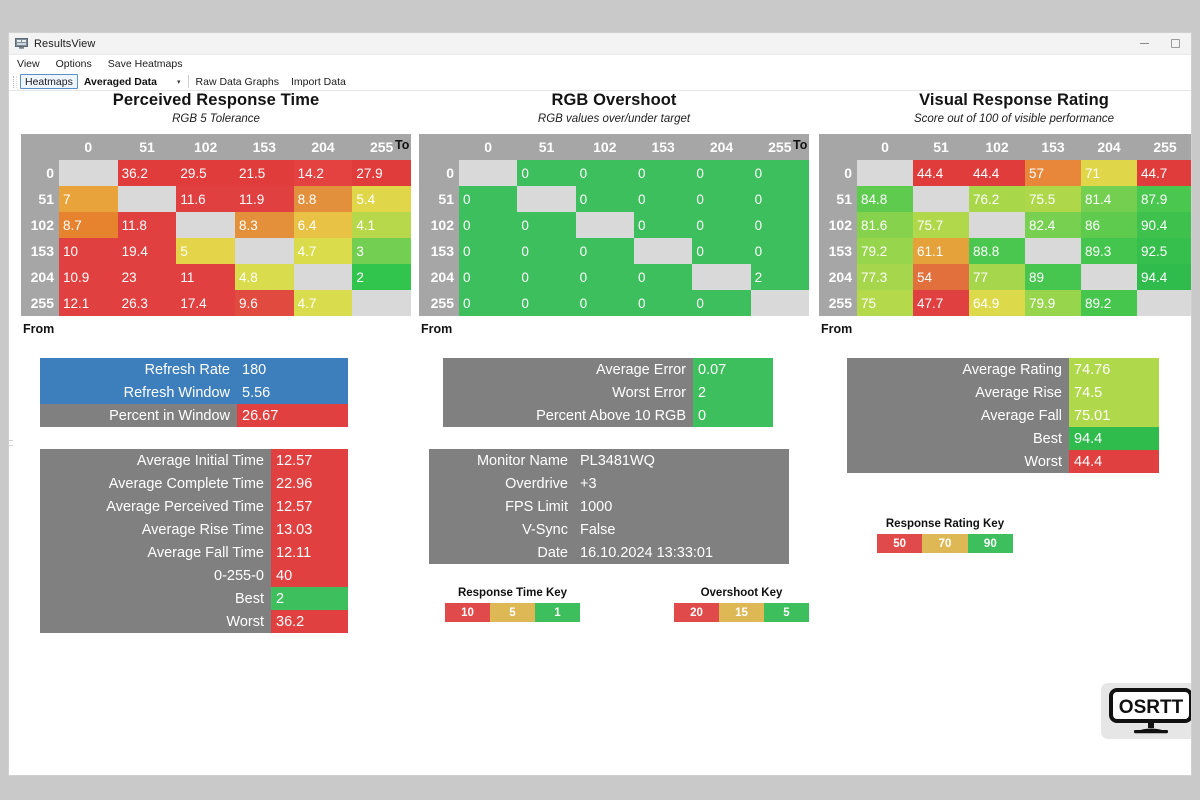 The height and width of the screenshot is (800, 1200). What do you see at coordinates (28, 64) in the screenshot?
I see `menu-item-view: View` at bounding box center [28, 64].